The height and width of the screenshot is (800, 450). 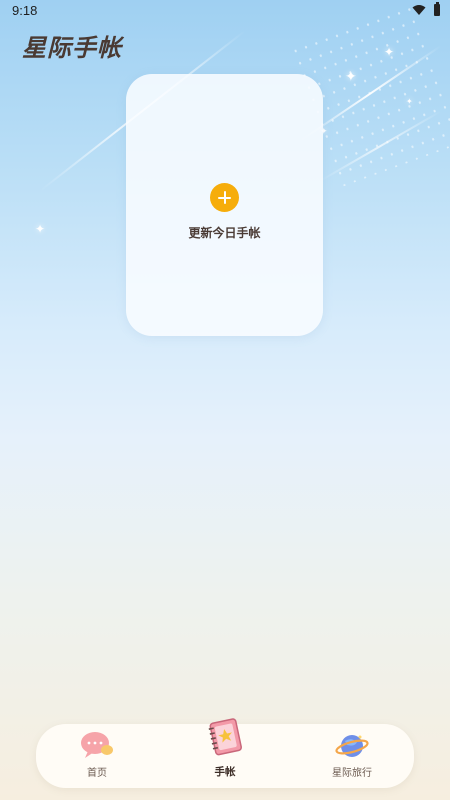 I want to click on nav-label-star-travel: 星际旅行, so click(x=352, y=773).